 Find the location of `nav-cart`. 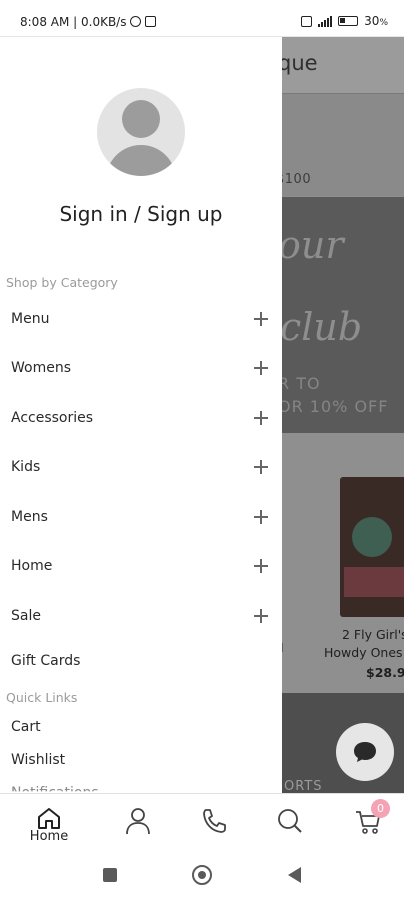

nav-cart is located at coordinates (368, 822).